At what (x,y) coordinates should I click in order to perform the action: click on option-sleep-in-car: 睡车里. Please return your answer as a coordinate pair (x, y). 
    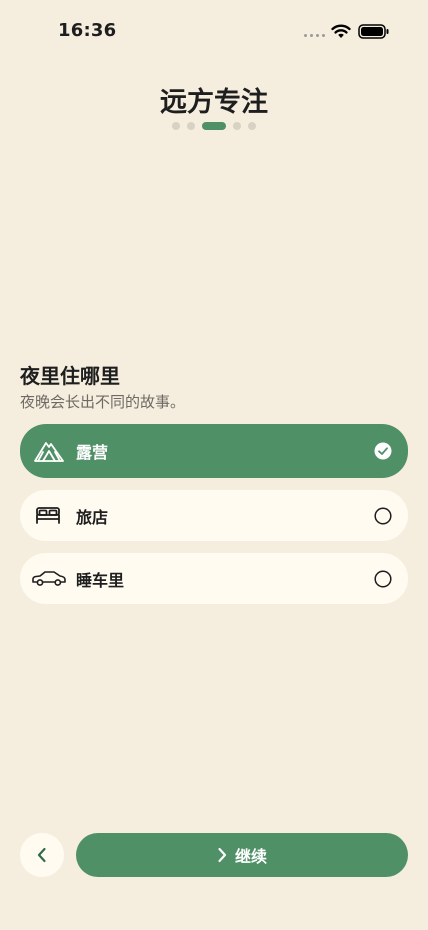
    Looking at the image, I should click on (214, 578).